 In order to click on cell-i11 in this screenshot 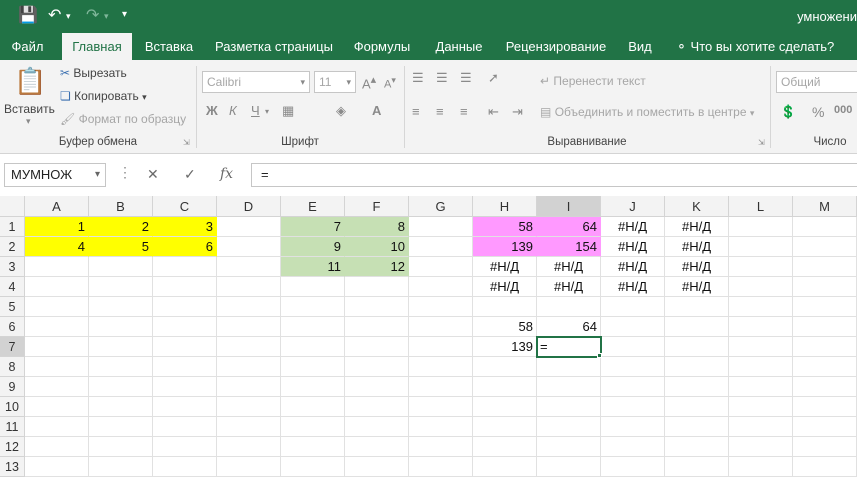, I will do `click(569, 427)`.